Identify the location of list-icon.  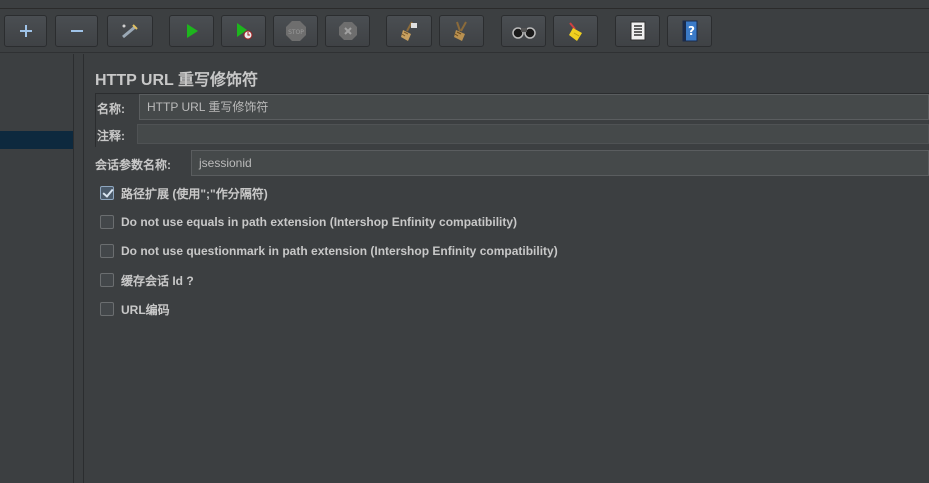
(637, 31).